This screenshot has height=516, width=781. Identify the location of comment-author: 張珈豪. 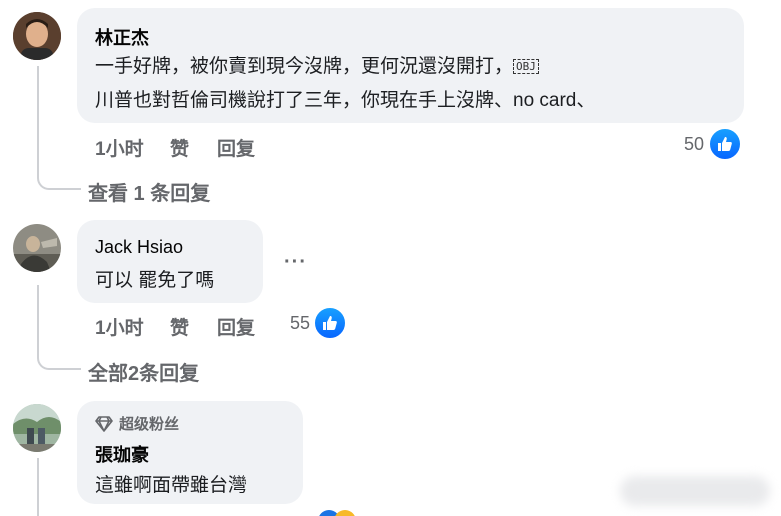
(122, 454).